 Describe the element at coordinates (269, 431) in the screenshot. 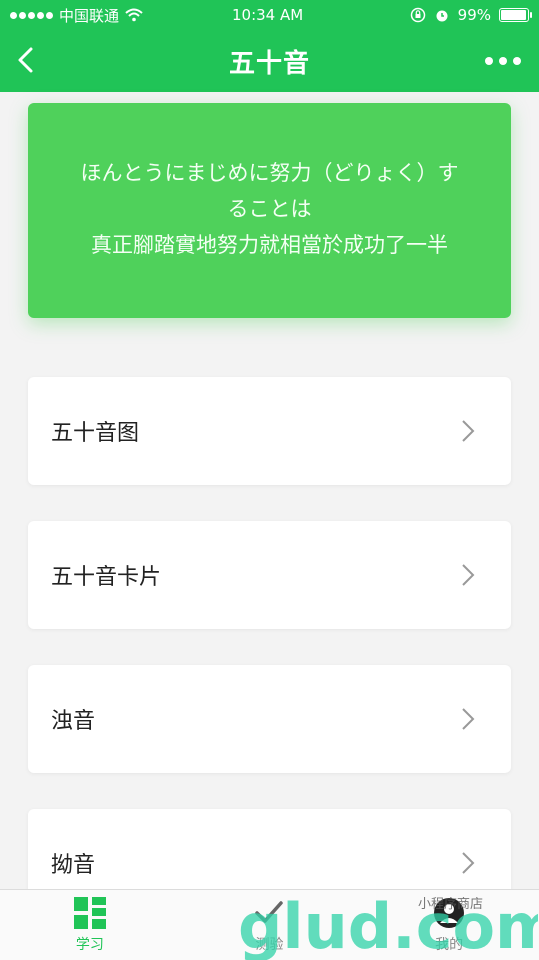

I see `menu-item-gojuon-chart: 五十音图` at that location.